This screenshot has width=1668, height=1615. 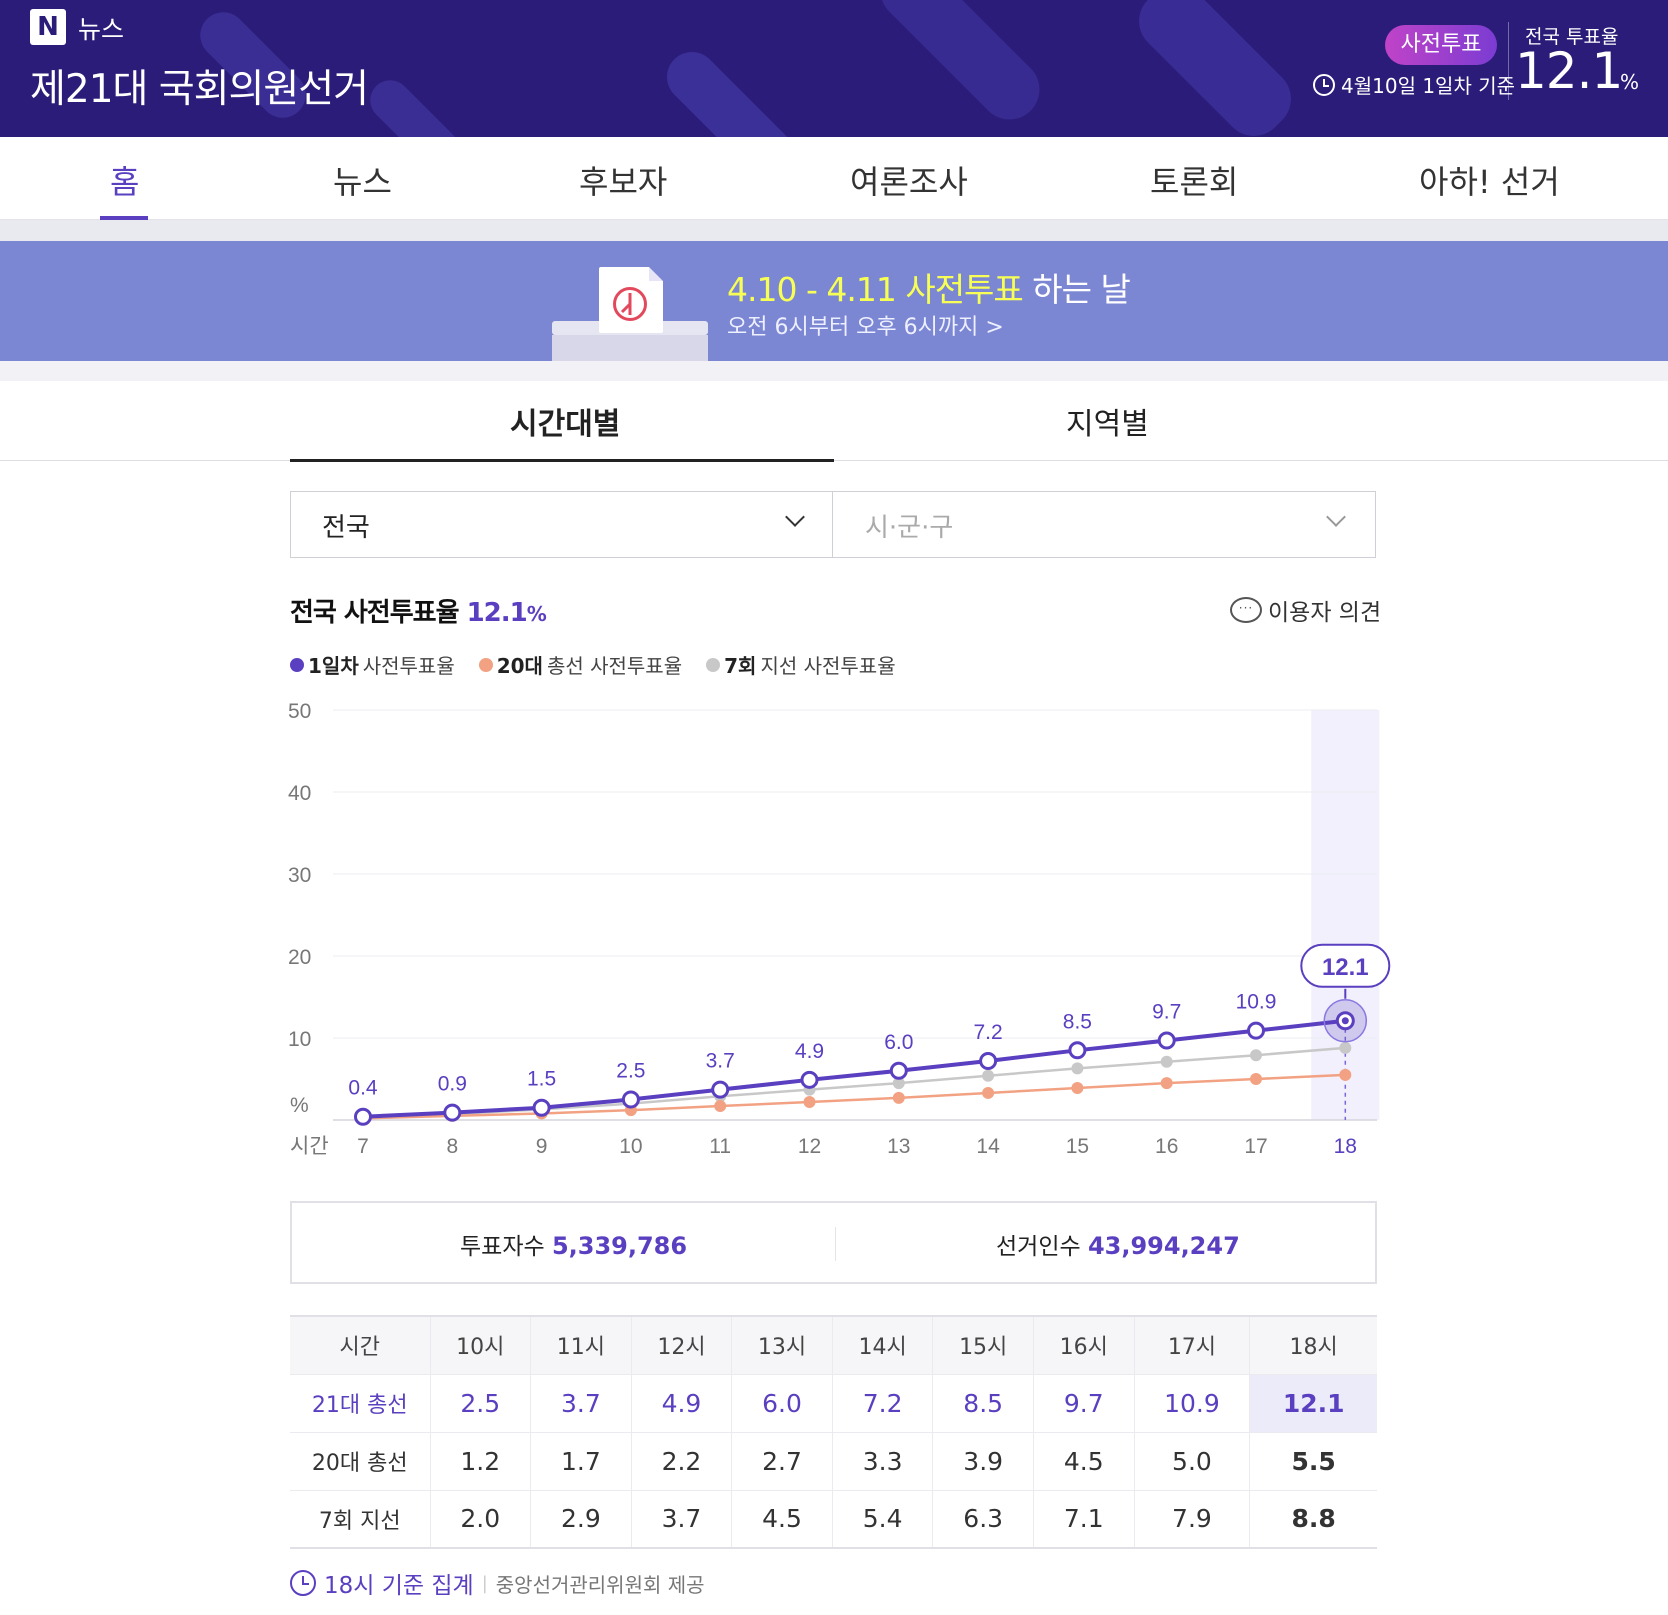 I want to click on table-cell: 2.2, so click(x=681, y=1460).